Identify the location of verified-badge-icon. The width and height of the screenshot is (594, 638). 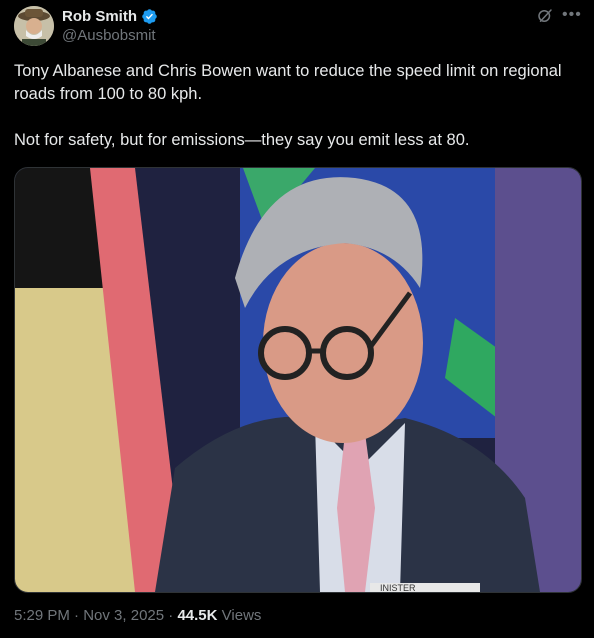
(149, 16).